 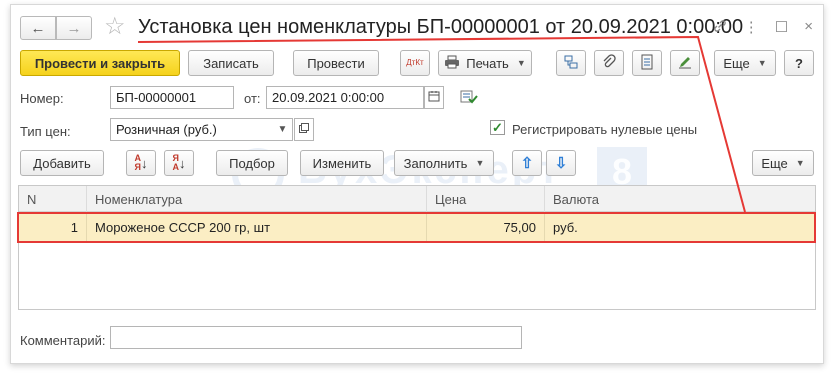 I want to click on structure-icon, so click(x=571, y=63).